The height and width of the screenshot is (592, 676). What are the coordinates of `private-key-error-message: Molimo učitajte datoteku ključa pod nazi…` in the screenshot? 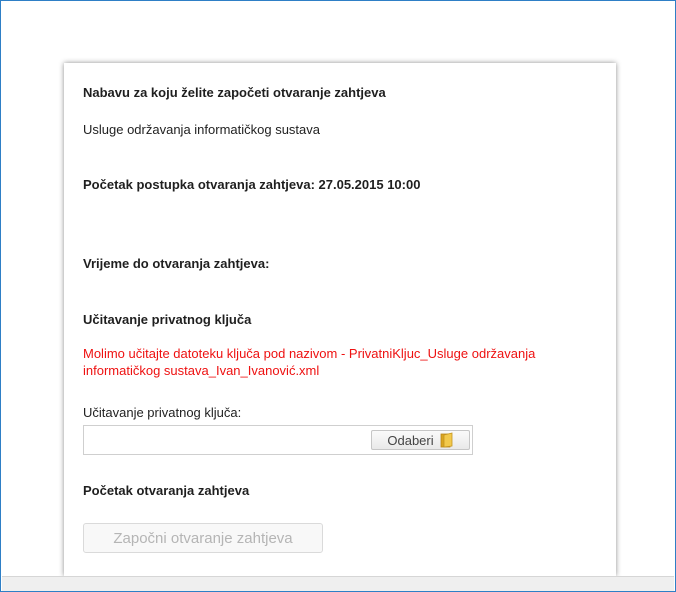 It's located at (309, 362).